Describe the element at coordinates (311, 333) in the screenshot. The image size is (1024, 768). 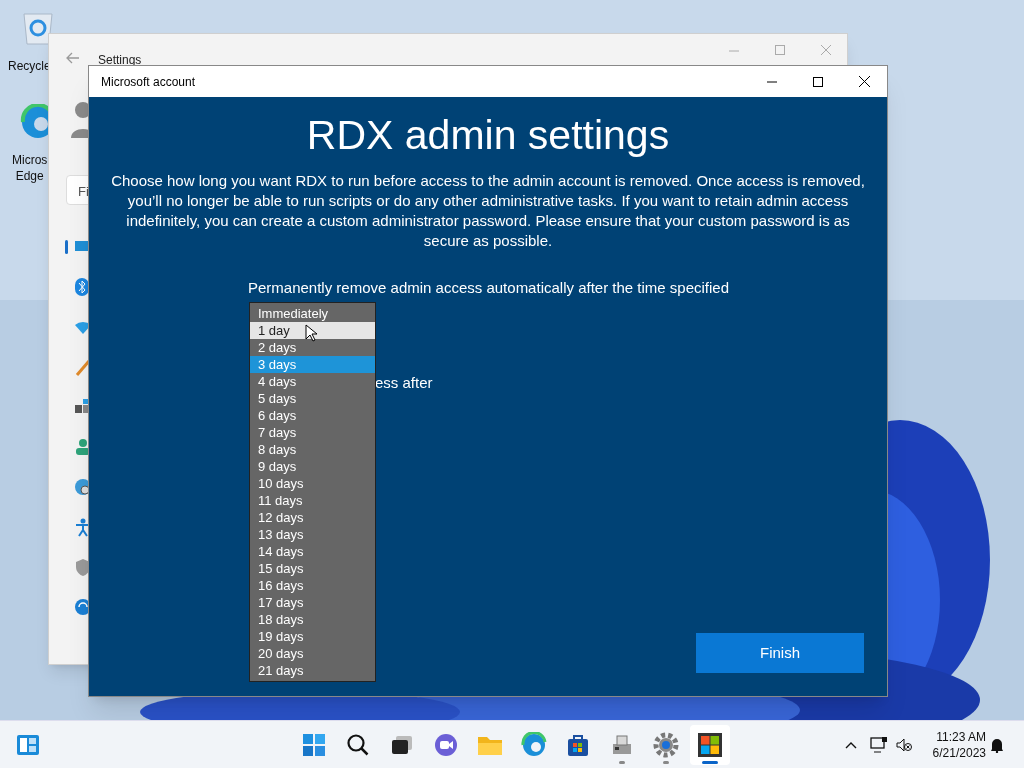
I see `mouse-pointer-icon` at that location.